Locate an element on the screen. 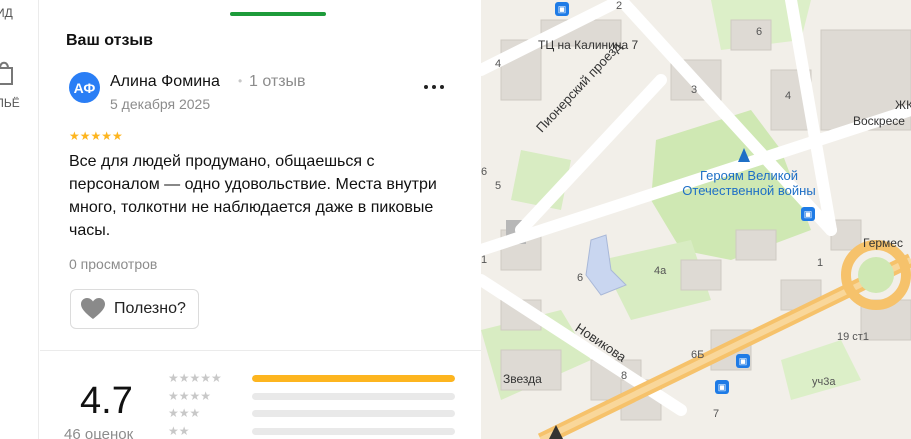  map-label-6c: 6 is located at coordinates (759, 32).